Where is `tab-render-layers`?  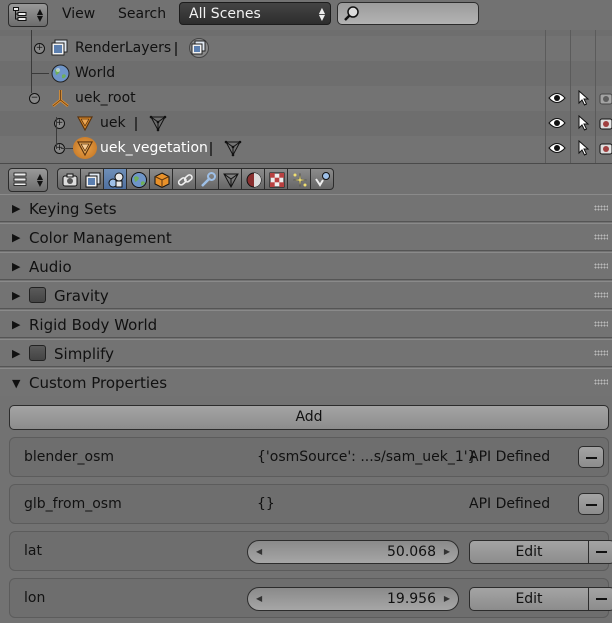 tab-render-layers is located at coordinates (92, 179).